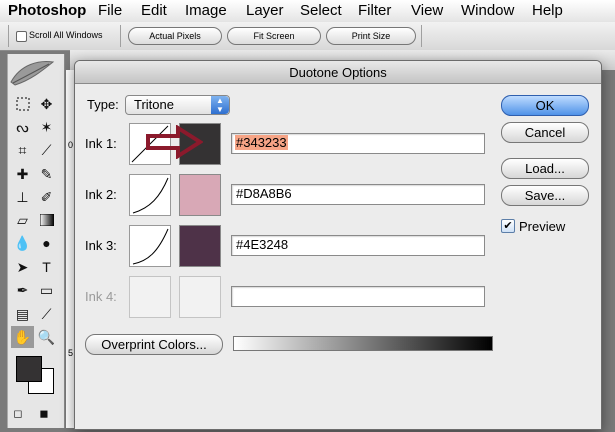  What do you see at coordinates (358, 296) in the screenshot?
I see `ink-4-name-field` at bounding box center [358, 296].